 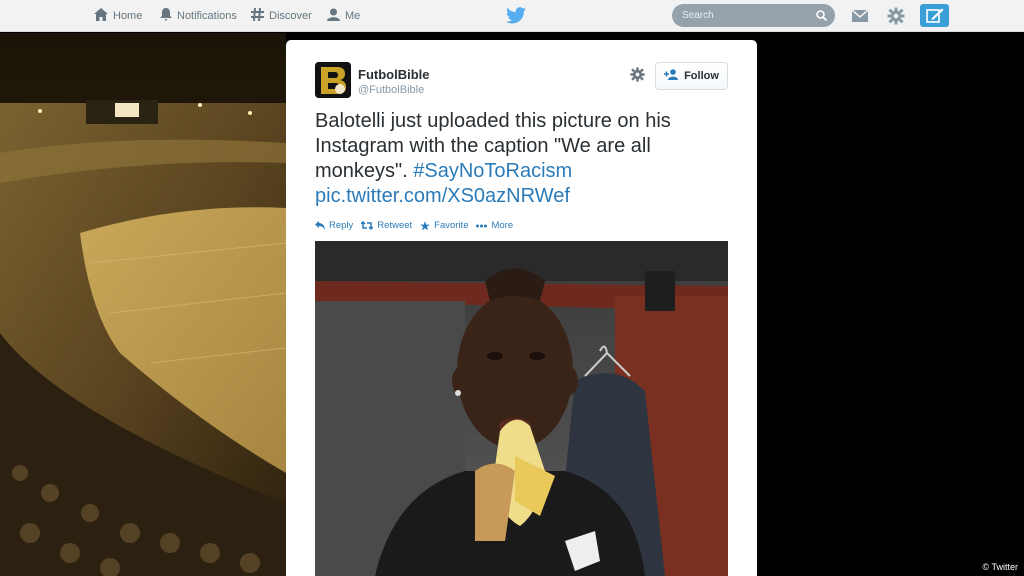 I want to click on top-navigation-bar: Home Notifications Discover Me, so click(x=512, y=16).